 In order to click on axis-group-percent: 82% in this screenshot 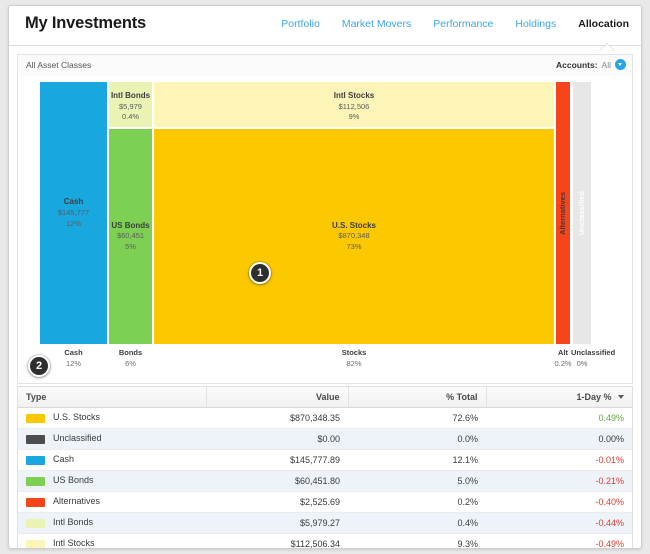, I will do `click(354, 363)`.